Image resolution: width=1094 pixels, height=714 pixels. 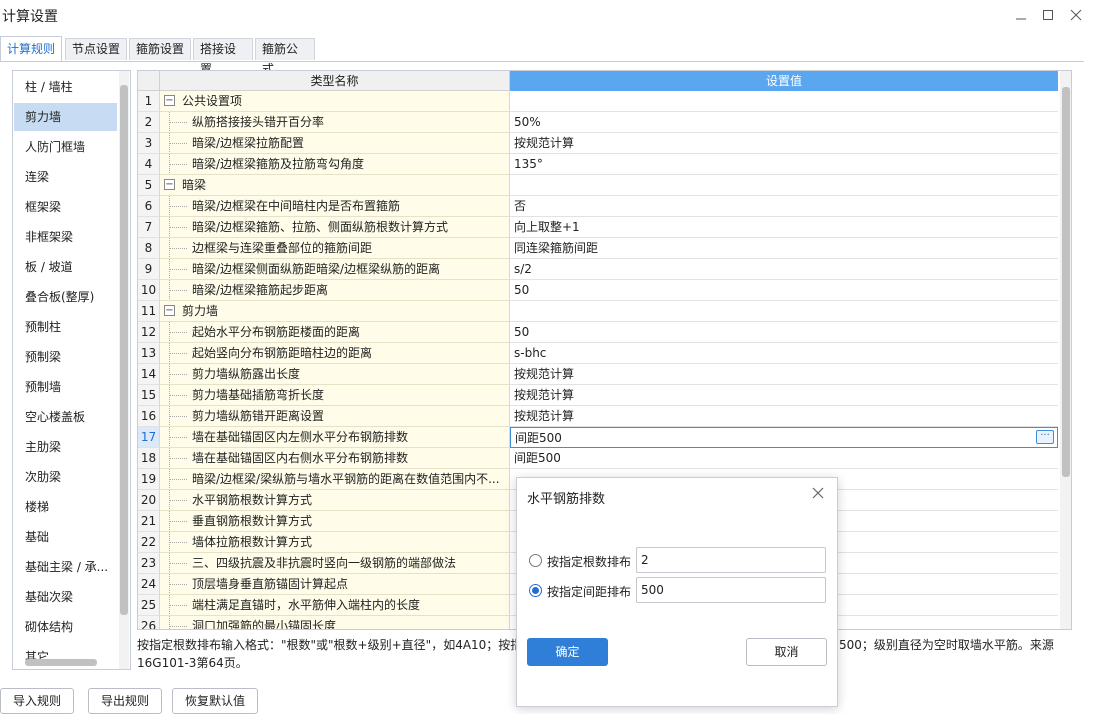 What do you see at coordinates (65, 357) in the screenshot?
I see `sidebar-item: 预制梁` at bounding box center [65, 357].